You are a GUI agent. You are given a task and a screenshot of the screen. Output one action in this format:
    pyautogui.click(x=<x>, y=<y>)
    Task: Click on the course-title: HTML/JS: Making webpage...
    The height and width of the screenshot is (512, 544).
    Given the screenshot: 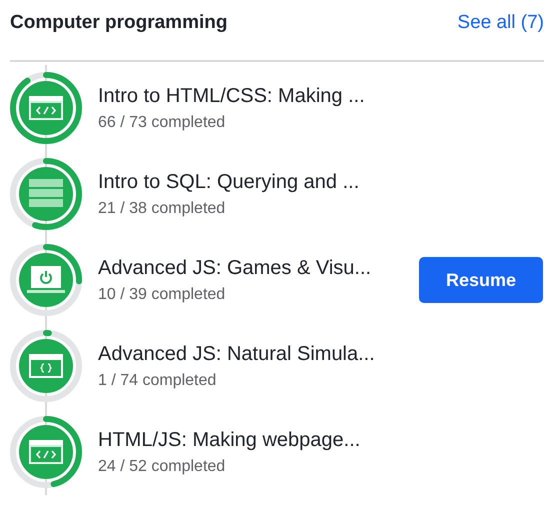 What is the action you would take?
    pyautogui.click(x=321, y=440)
    